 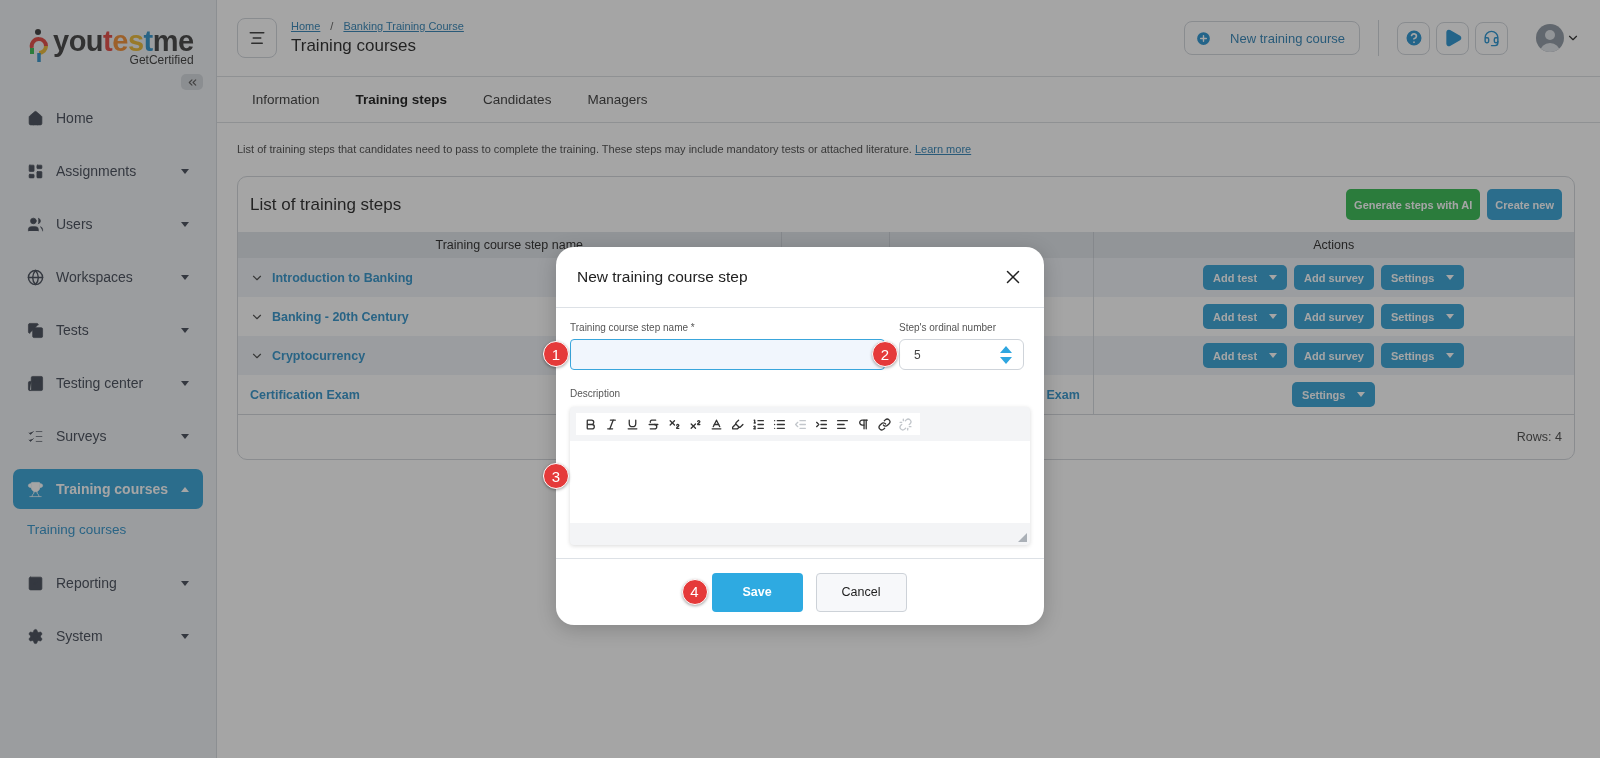 I want to click on nav-item: Home, so click(x=108, y=118).